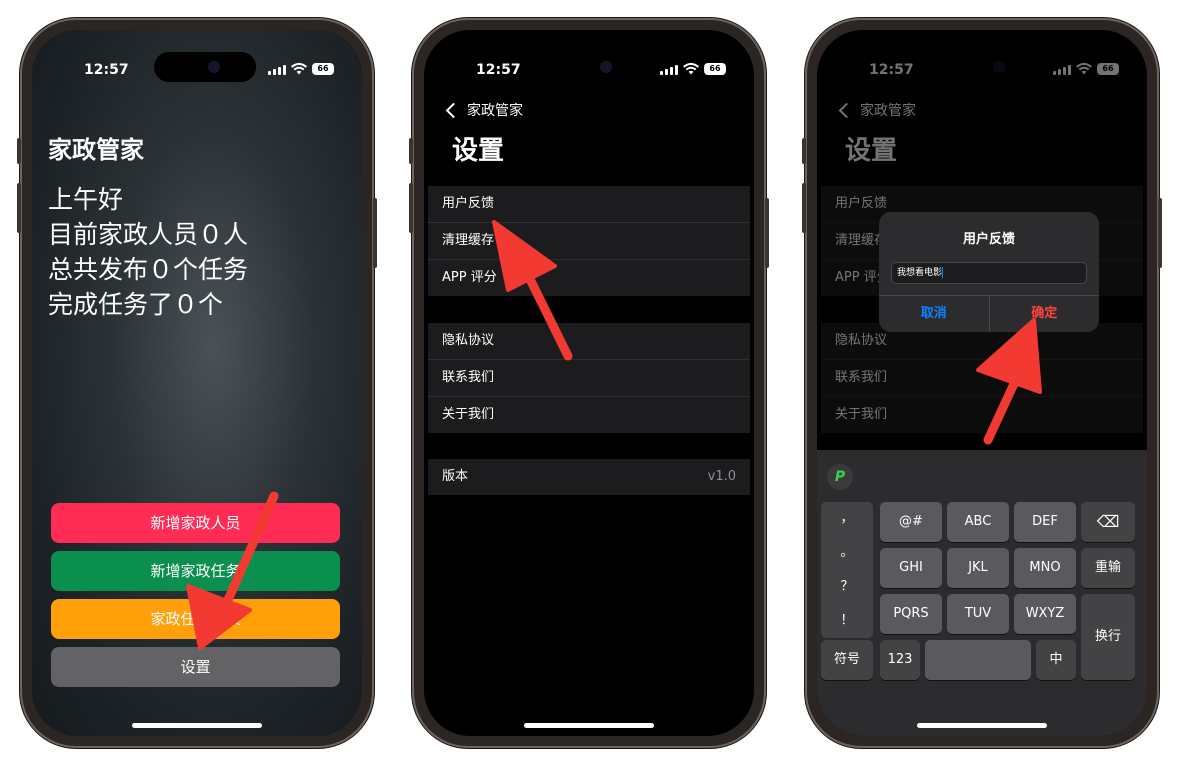  I want to click on arrow-to-settings-icon, so click(232, 570).